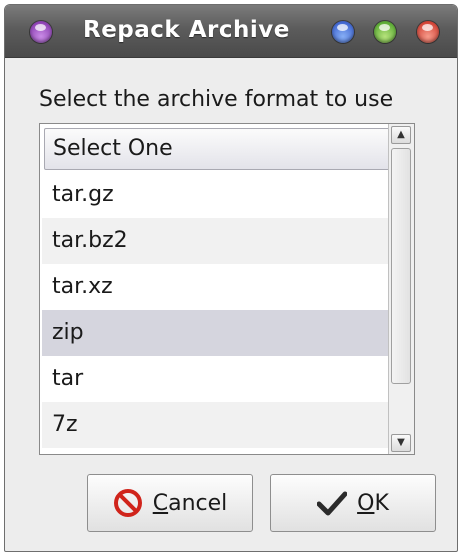 This screenshot has width=463, height=557. I want to click on cancel-button-label: Cancel, so click(190, 503).